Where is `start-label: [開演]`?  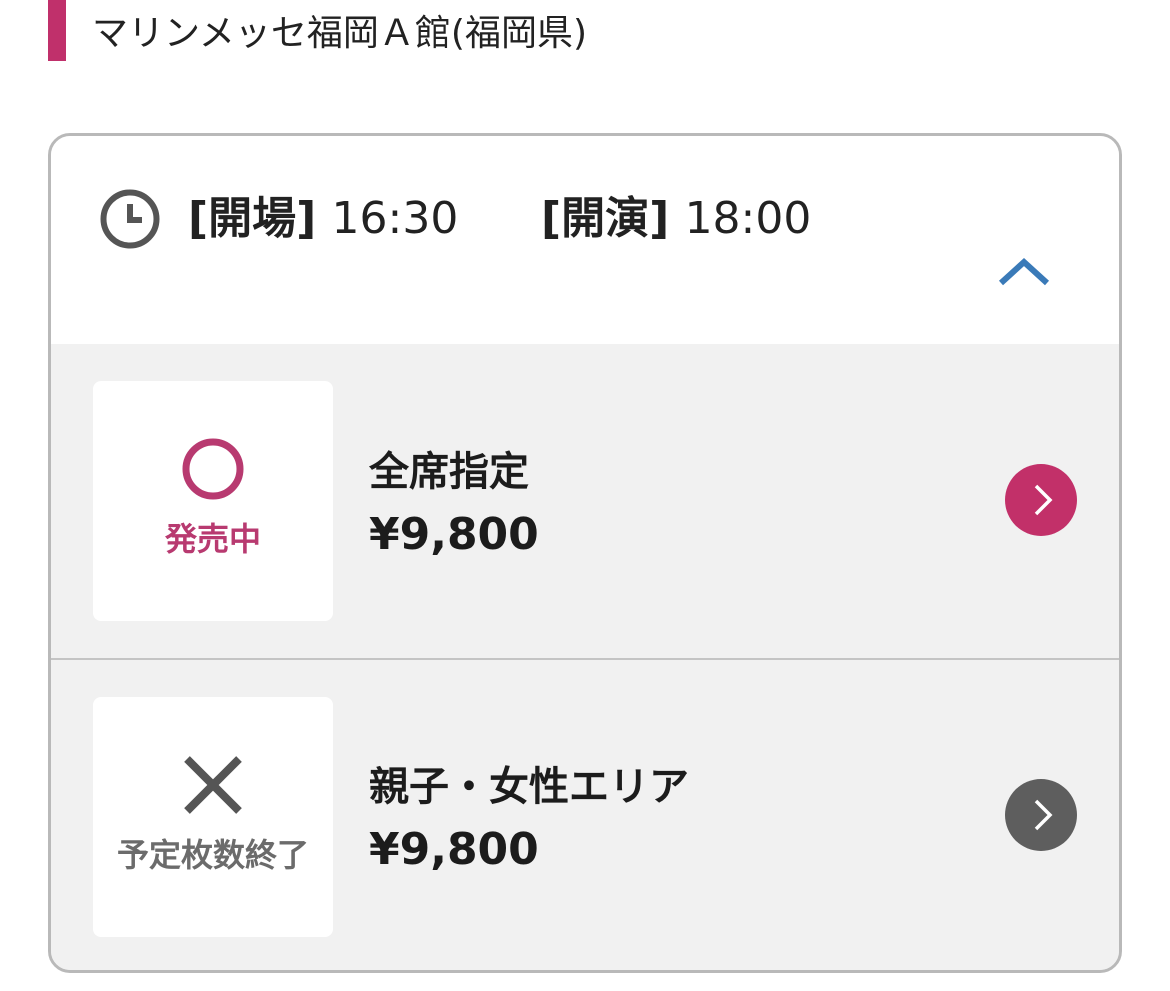 start-label: [開演] is located at coordinates (605, 218).